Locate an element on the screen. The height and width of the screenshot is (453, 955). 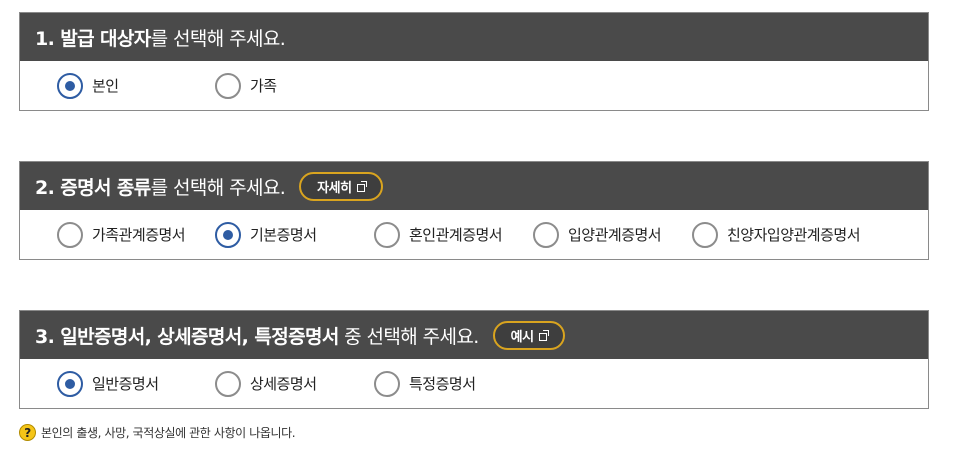
radio-specific: 특정증명서 is located at coordinates (425, 383).